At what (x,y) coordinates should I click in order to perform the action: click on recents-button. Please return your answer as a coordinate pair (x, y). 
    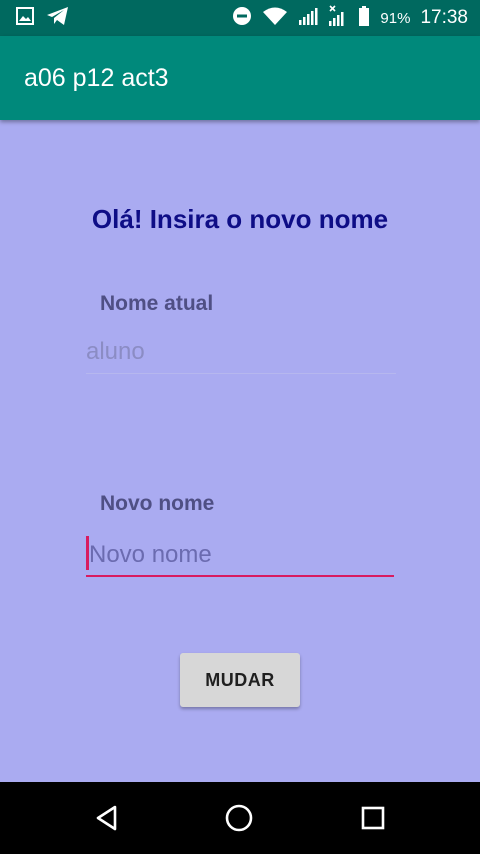
    Looking at the image, I should click on (373, 818).